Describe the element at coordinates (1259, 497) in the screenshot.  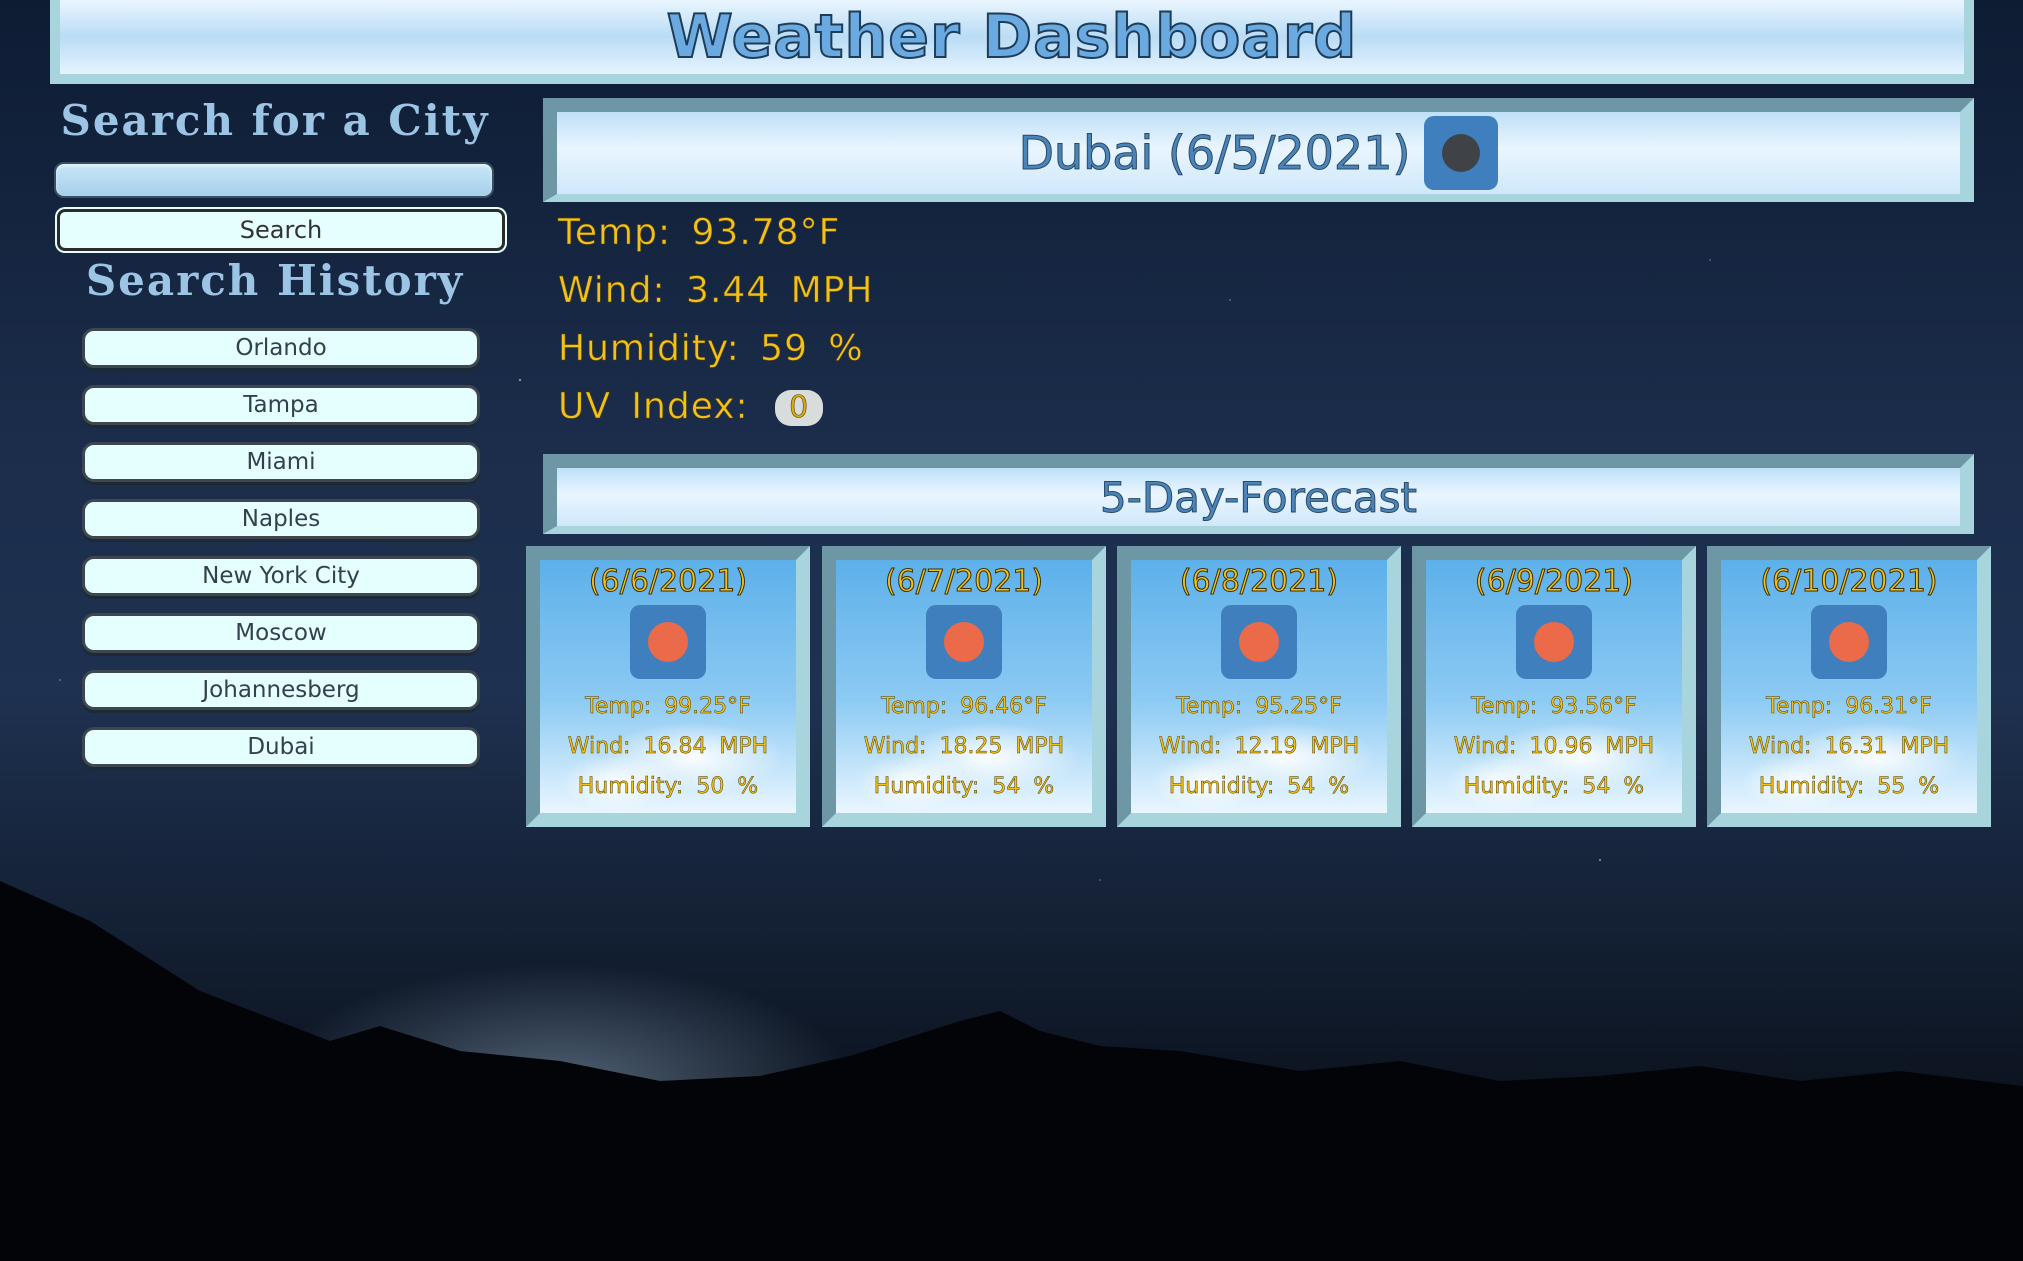
I see `forecast-title: 5-Day-Forecast` at that location.